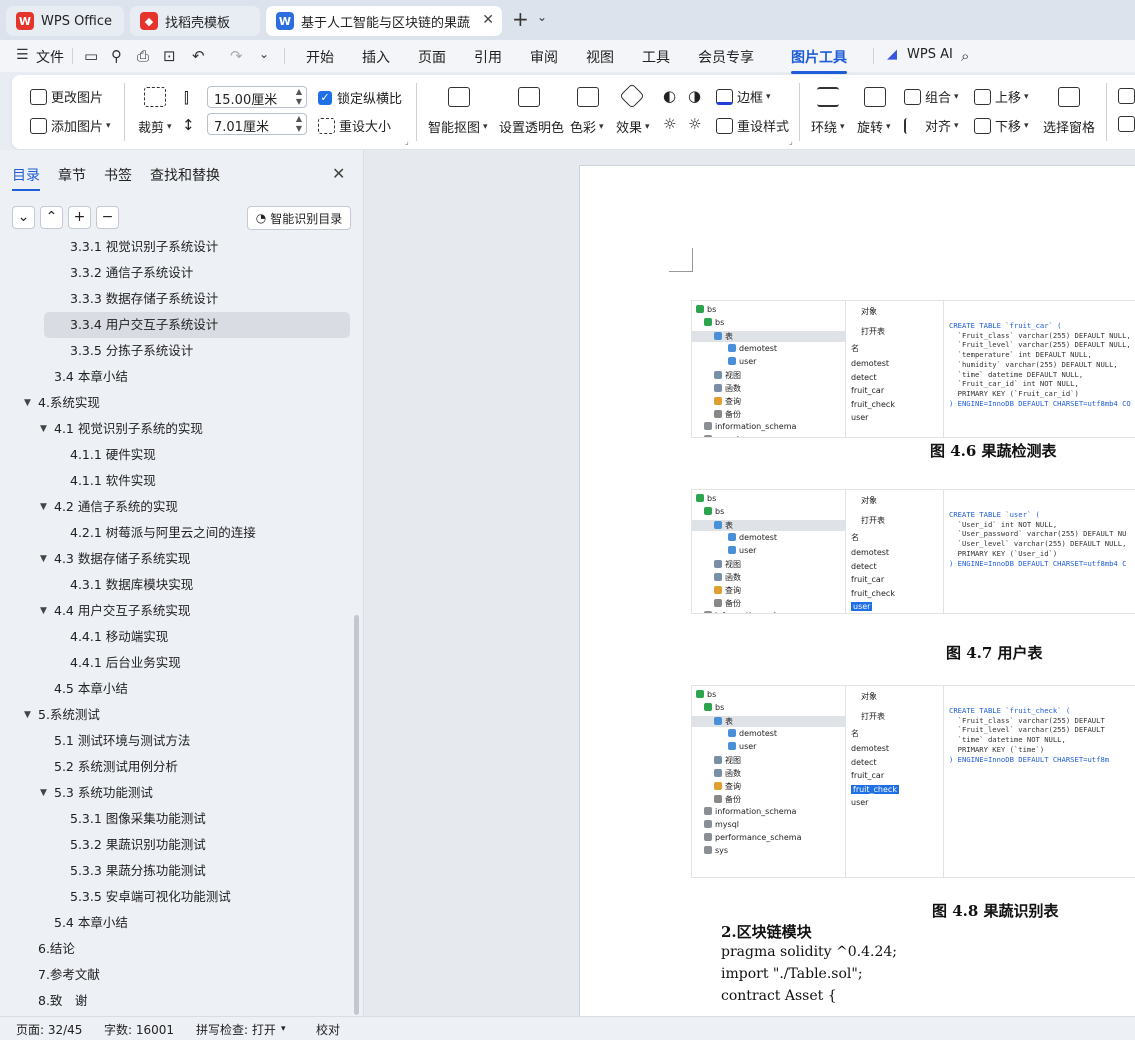 The image size is (1135, 1040). I want to click on group-button: 组合 ▾, so click(931, 96).